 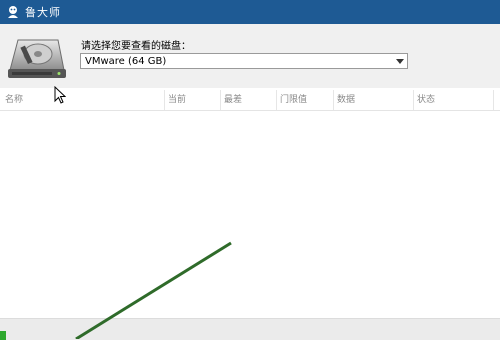 I want to click on disk-dropdown-value: VMware (64 GB), so click(x=126, y=61).